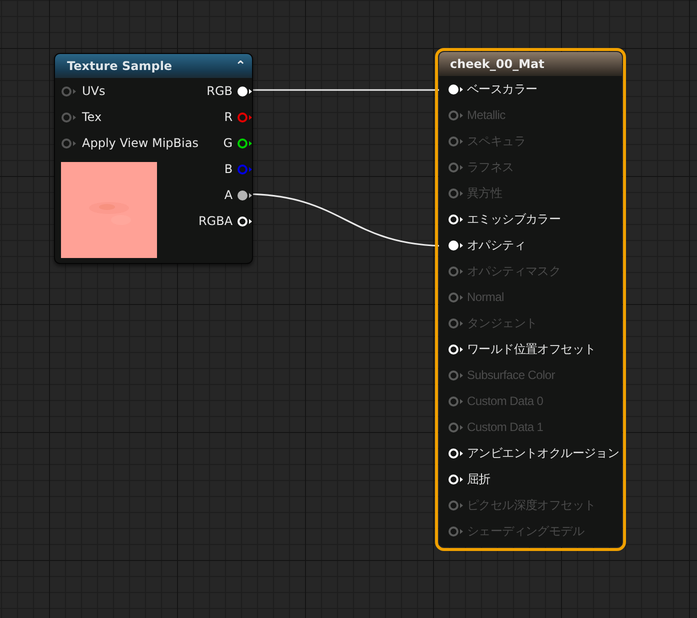 The image size is (697, 618). What do you see at coordinates (240, 66) in the screenshot?
I see `collapse-toggle: ⌃` at bounding box center [240, 66].